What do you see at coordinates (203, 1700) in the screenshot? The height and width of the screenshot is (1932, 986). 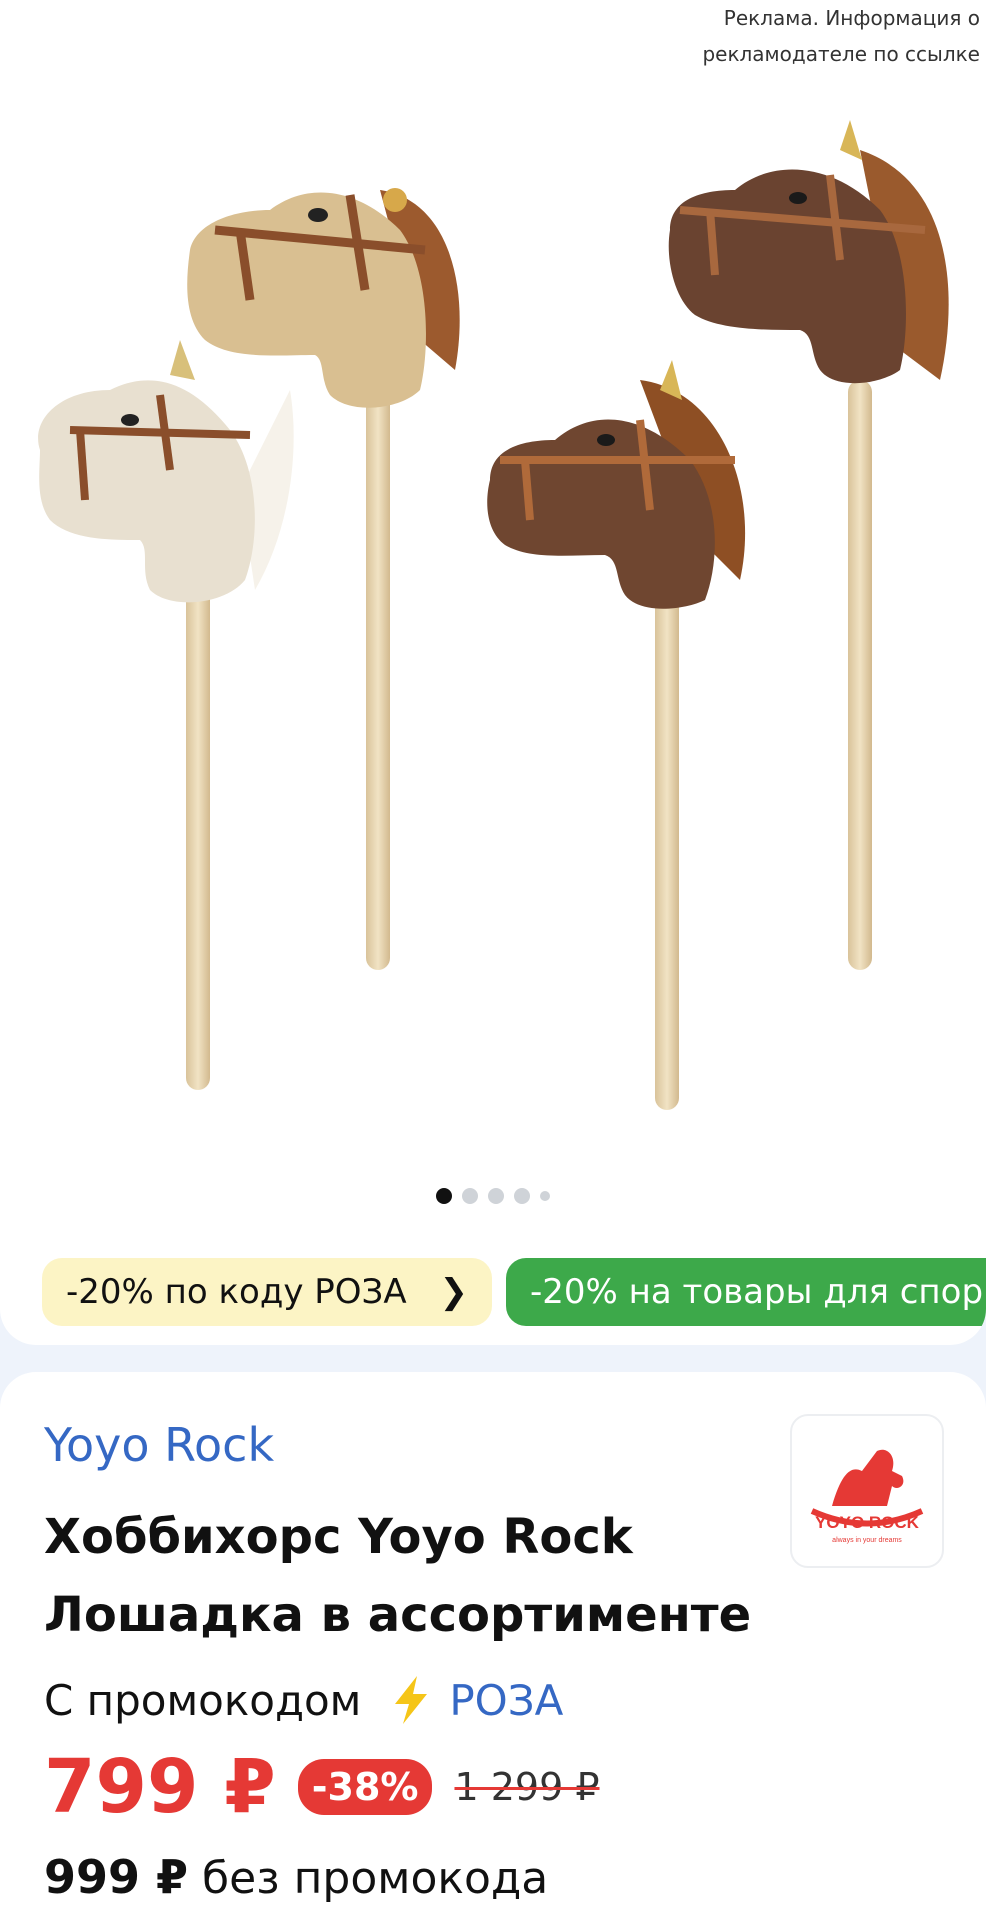 I see `promo-prefix: С промокодом` at bounding box center [203, 1700].